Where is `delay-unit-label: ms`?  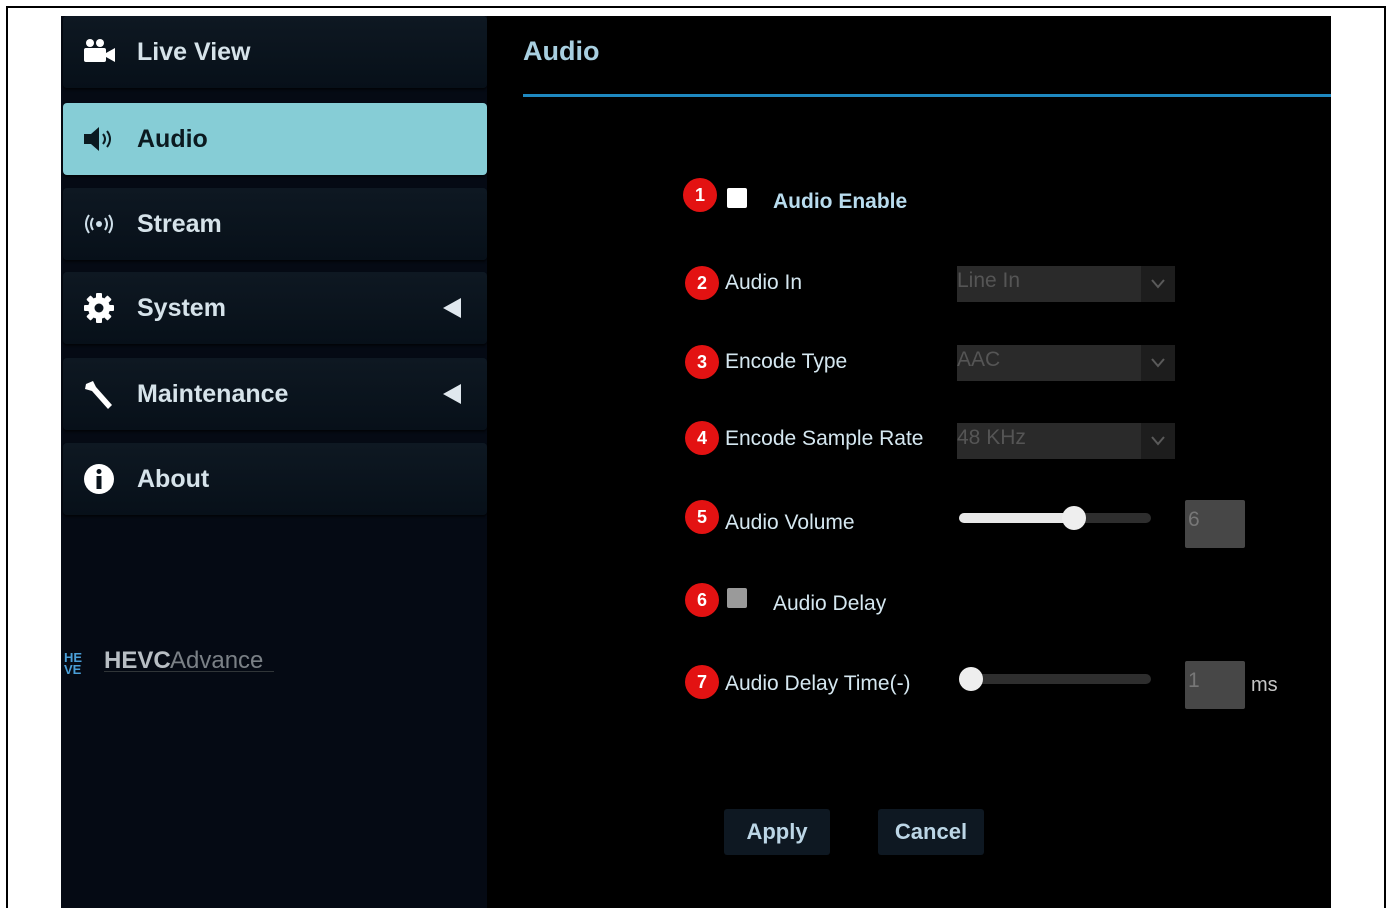
delay-unit-label: ms is located at coordinates (1264, 685).